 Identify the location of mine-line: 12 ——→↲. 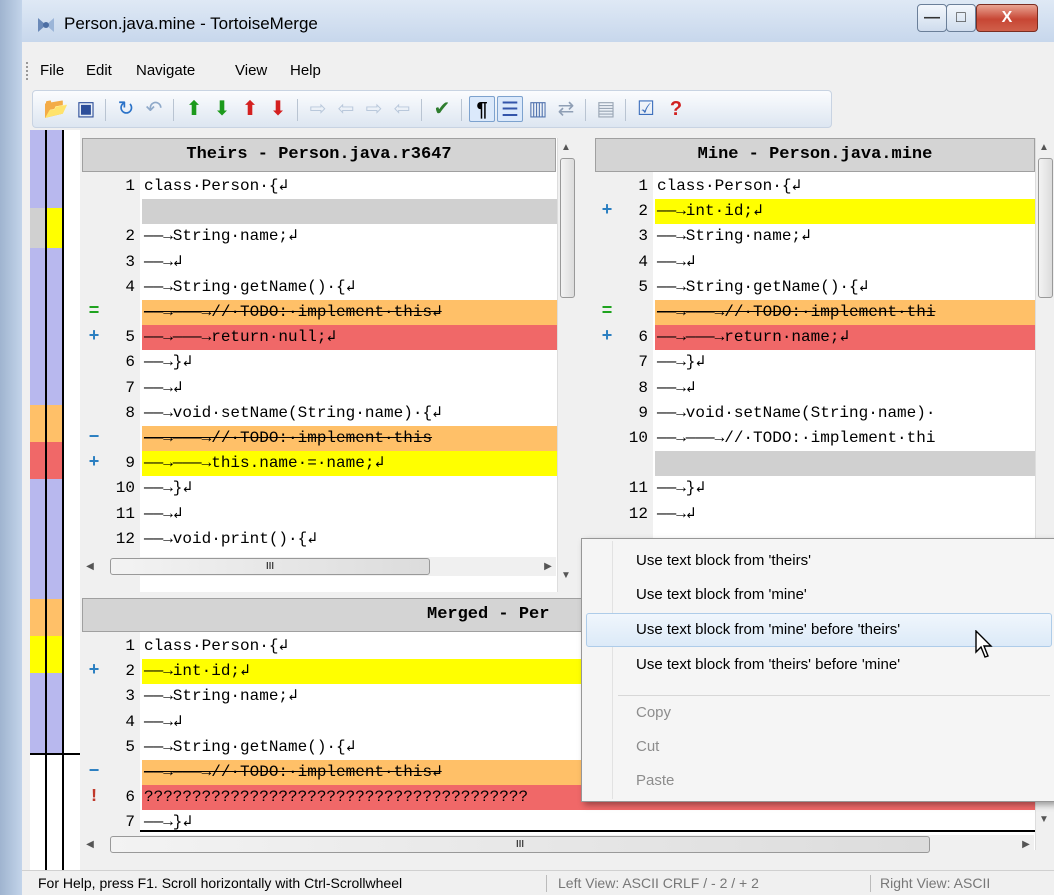
(815, 514).